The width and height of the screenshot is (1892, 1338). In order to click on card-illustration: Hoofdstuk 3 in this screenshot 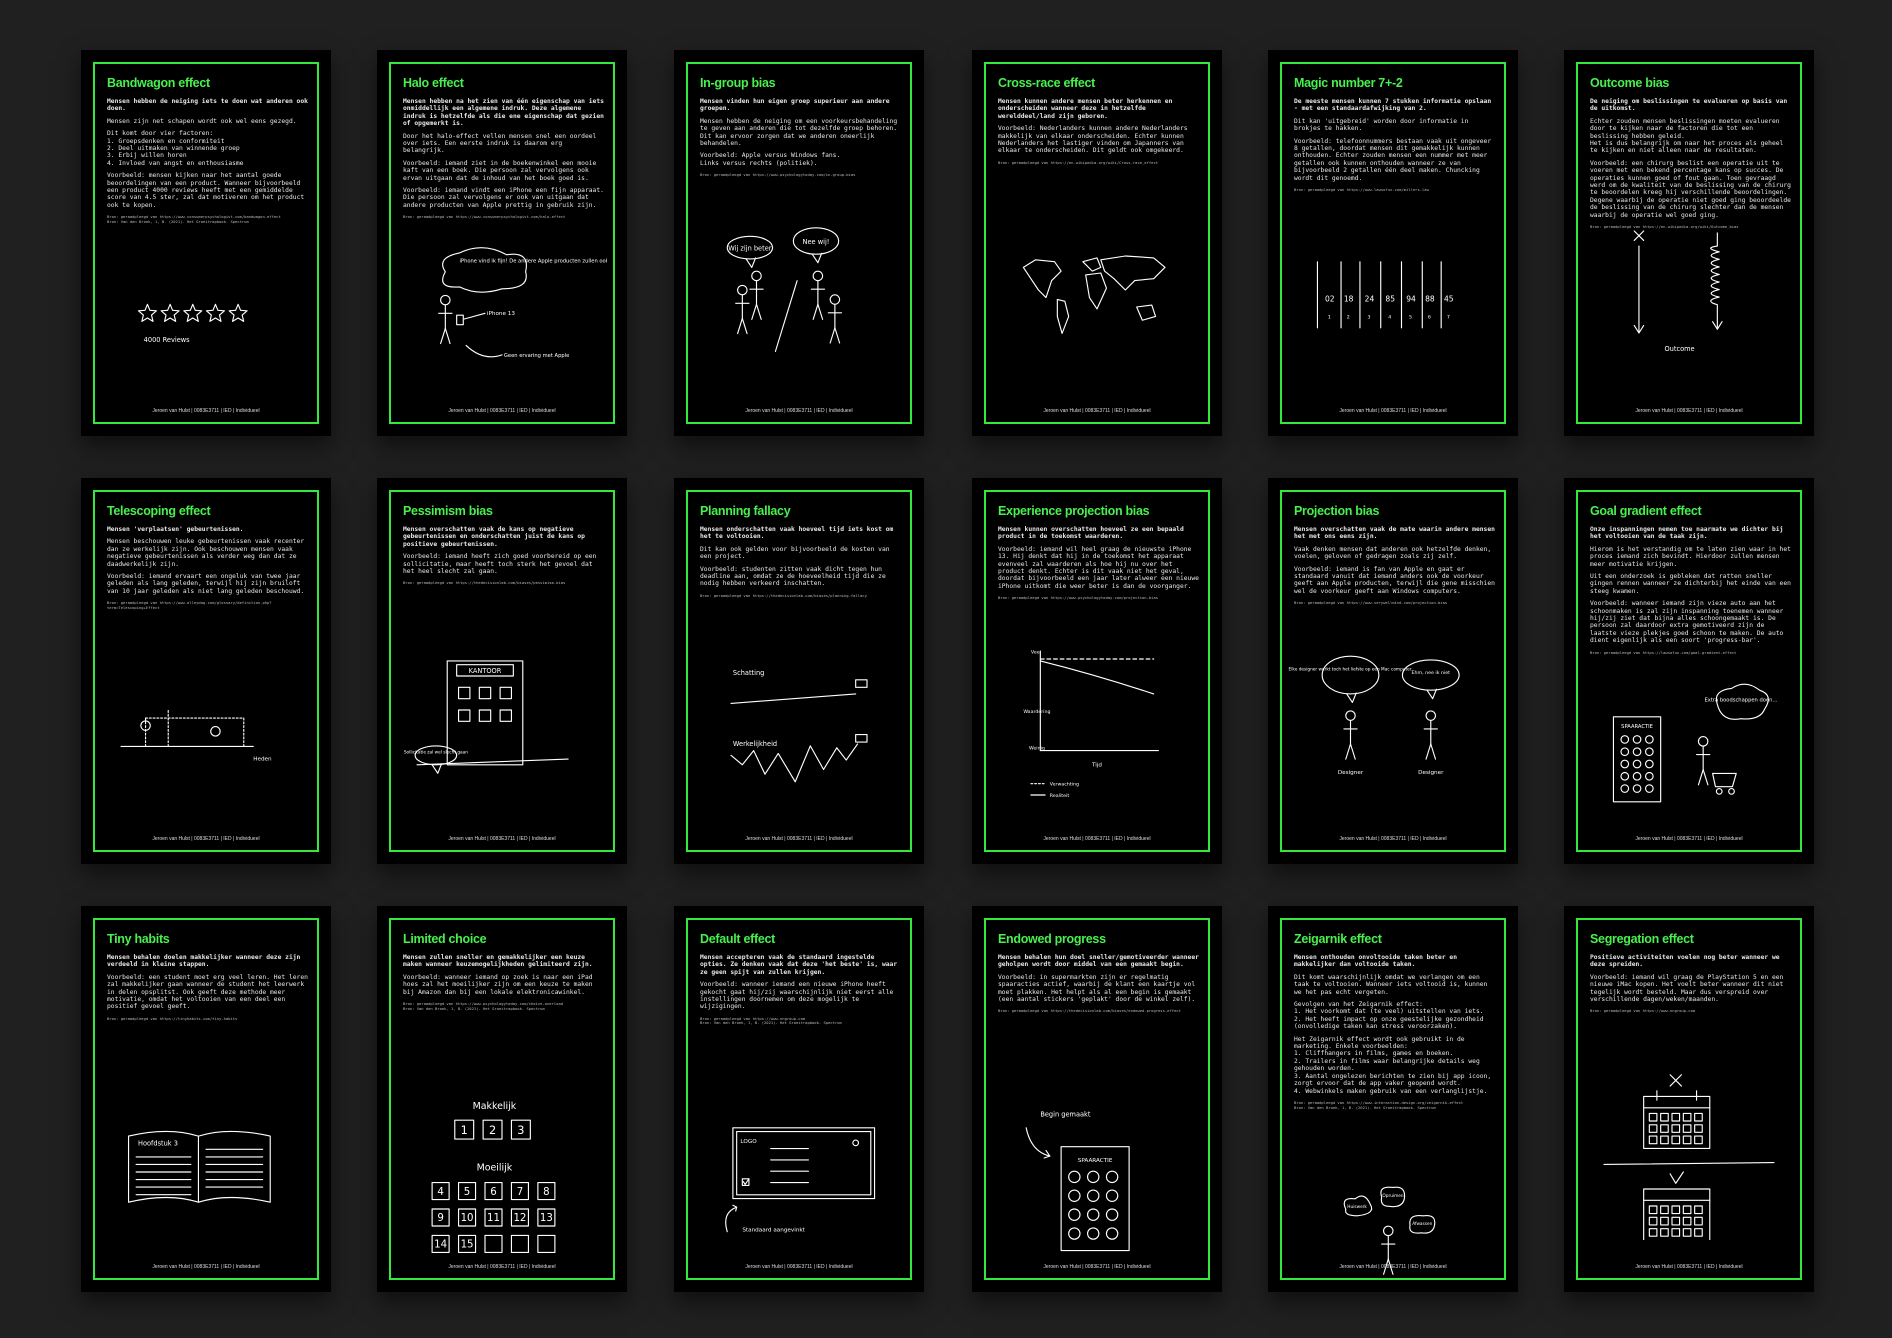, I will do `click(206, 1155)`.